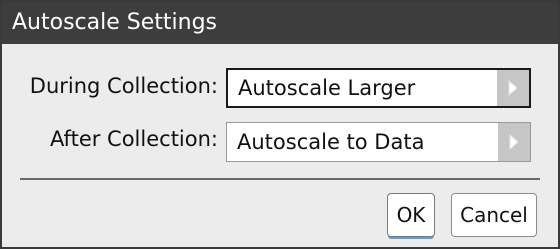 This screenshot has height=249, width=560. What do you see at coordinates (494, 215) in the screenshot?
I see `cancel-button: Cancel` at bounding box center [494, 215].